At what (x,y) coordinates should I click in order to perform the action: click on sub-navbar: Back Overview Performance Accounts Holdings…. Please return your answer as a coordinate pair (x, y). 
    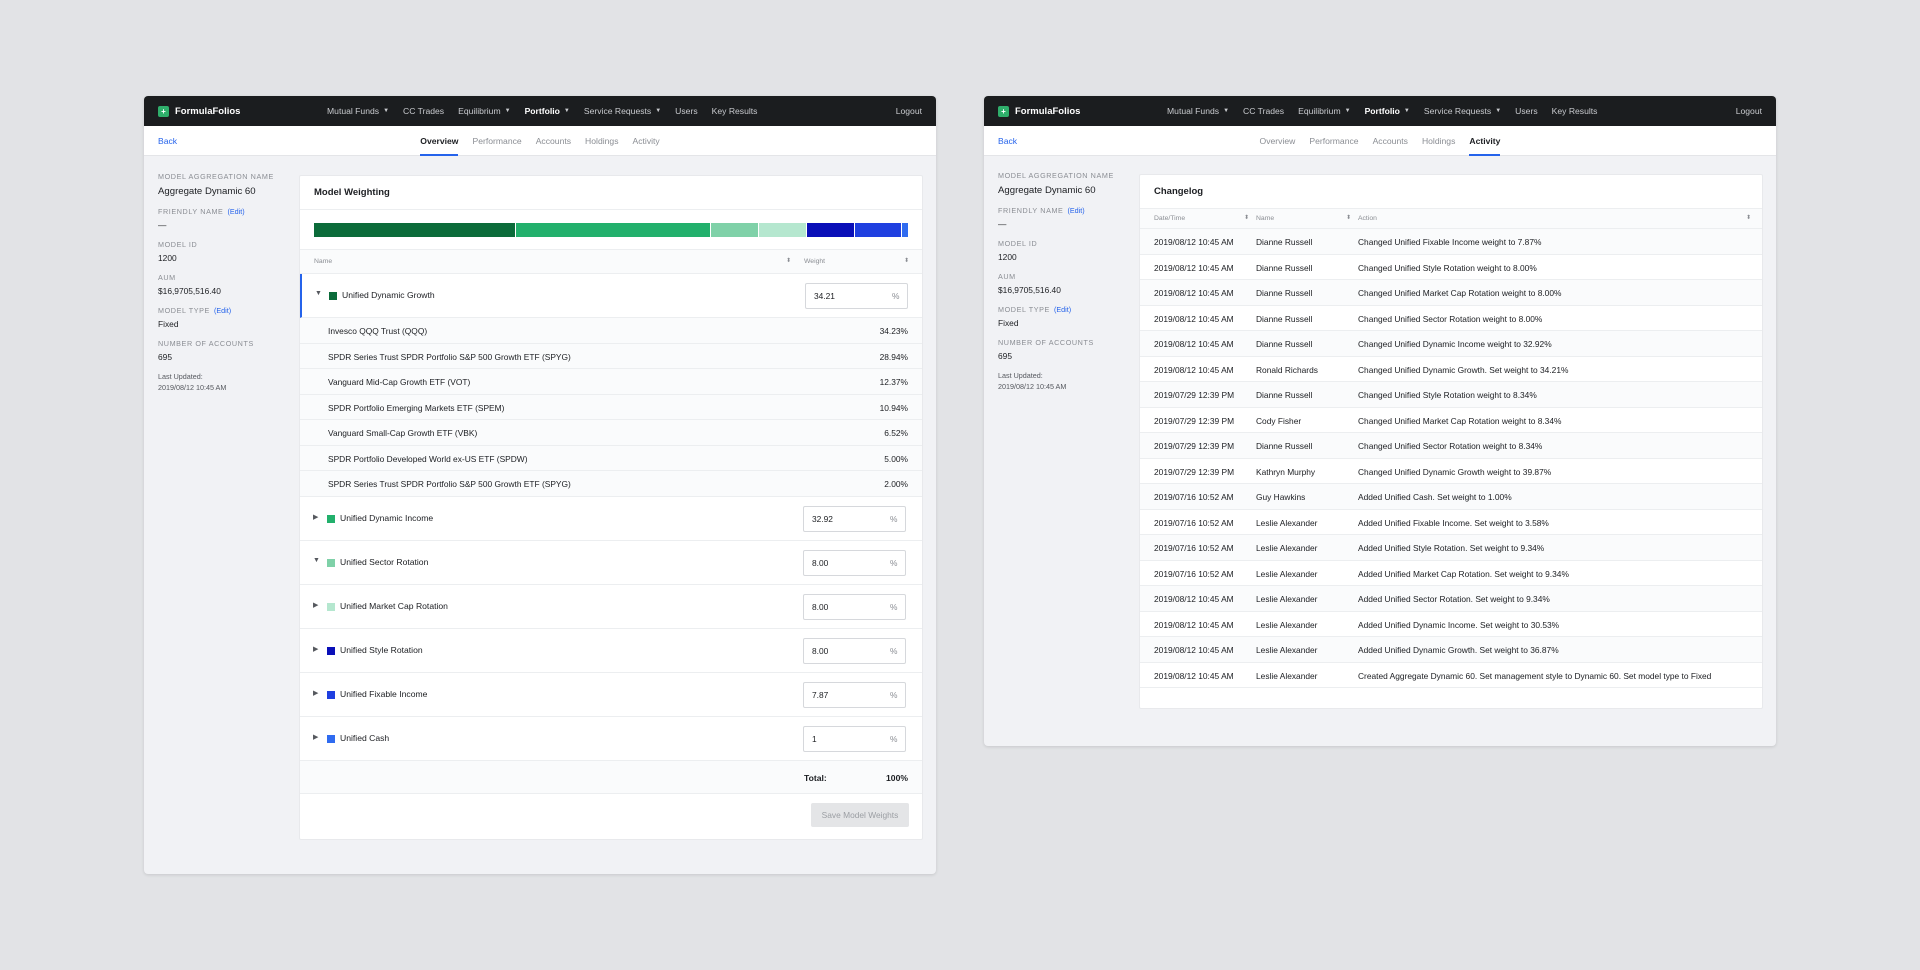
    Looking at the image, I should click on (1380, 141).